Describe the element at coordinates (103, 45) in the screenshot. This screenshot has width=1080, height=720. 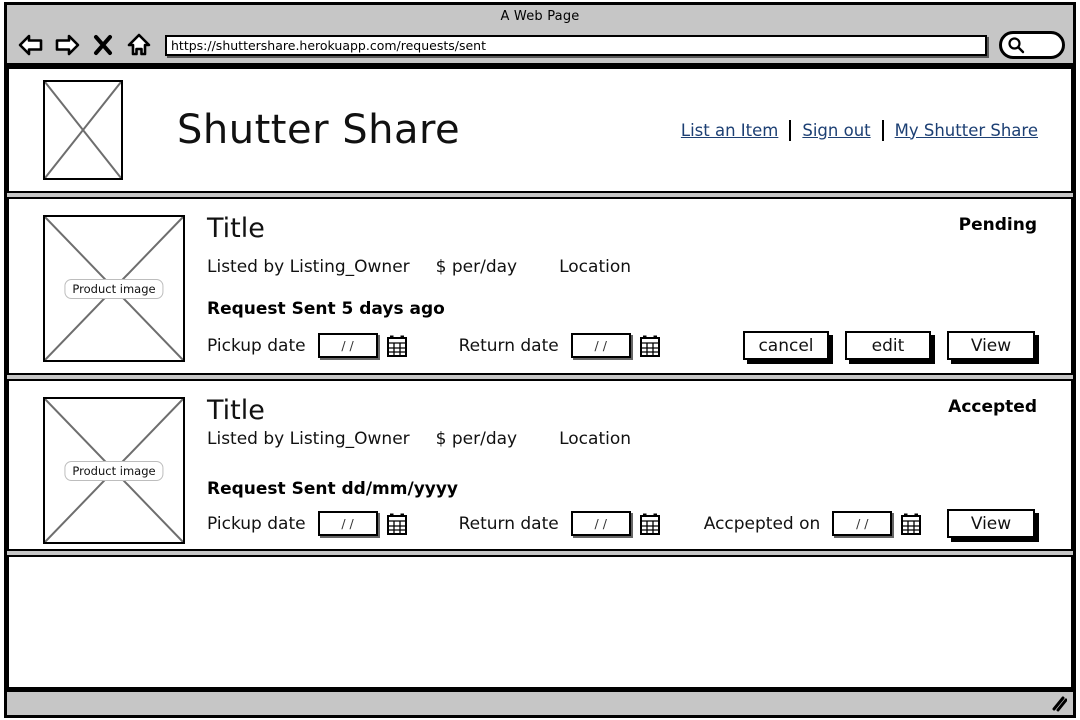
I see `close-x-icon` at that location.